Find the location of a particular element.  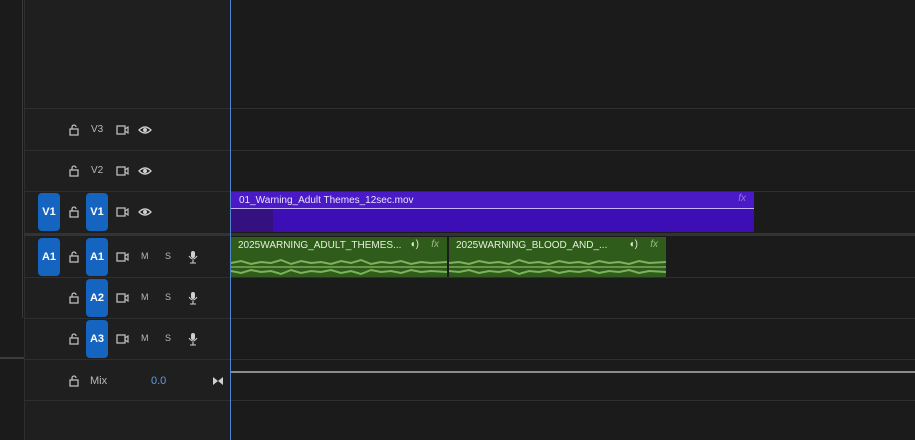

track-label: V3 is located at coordinates (97, 129).